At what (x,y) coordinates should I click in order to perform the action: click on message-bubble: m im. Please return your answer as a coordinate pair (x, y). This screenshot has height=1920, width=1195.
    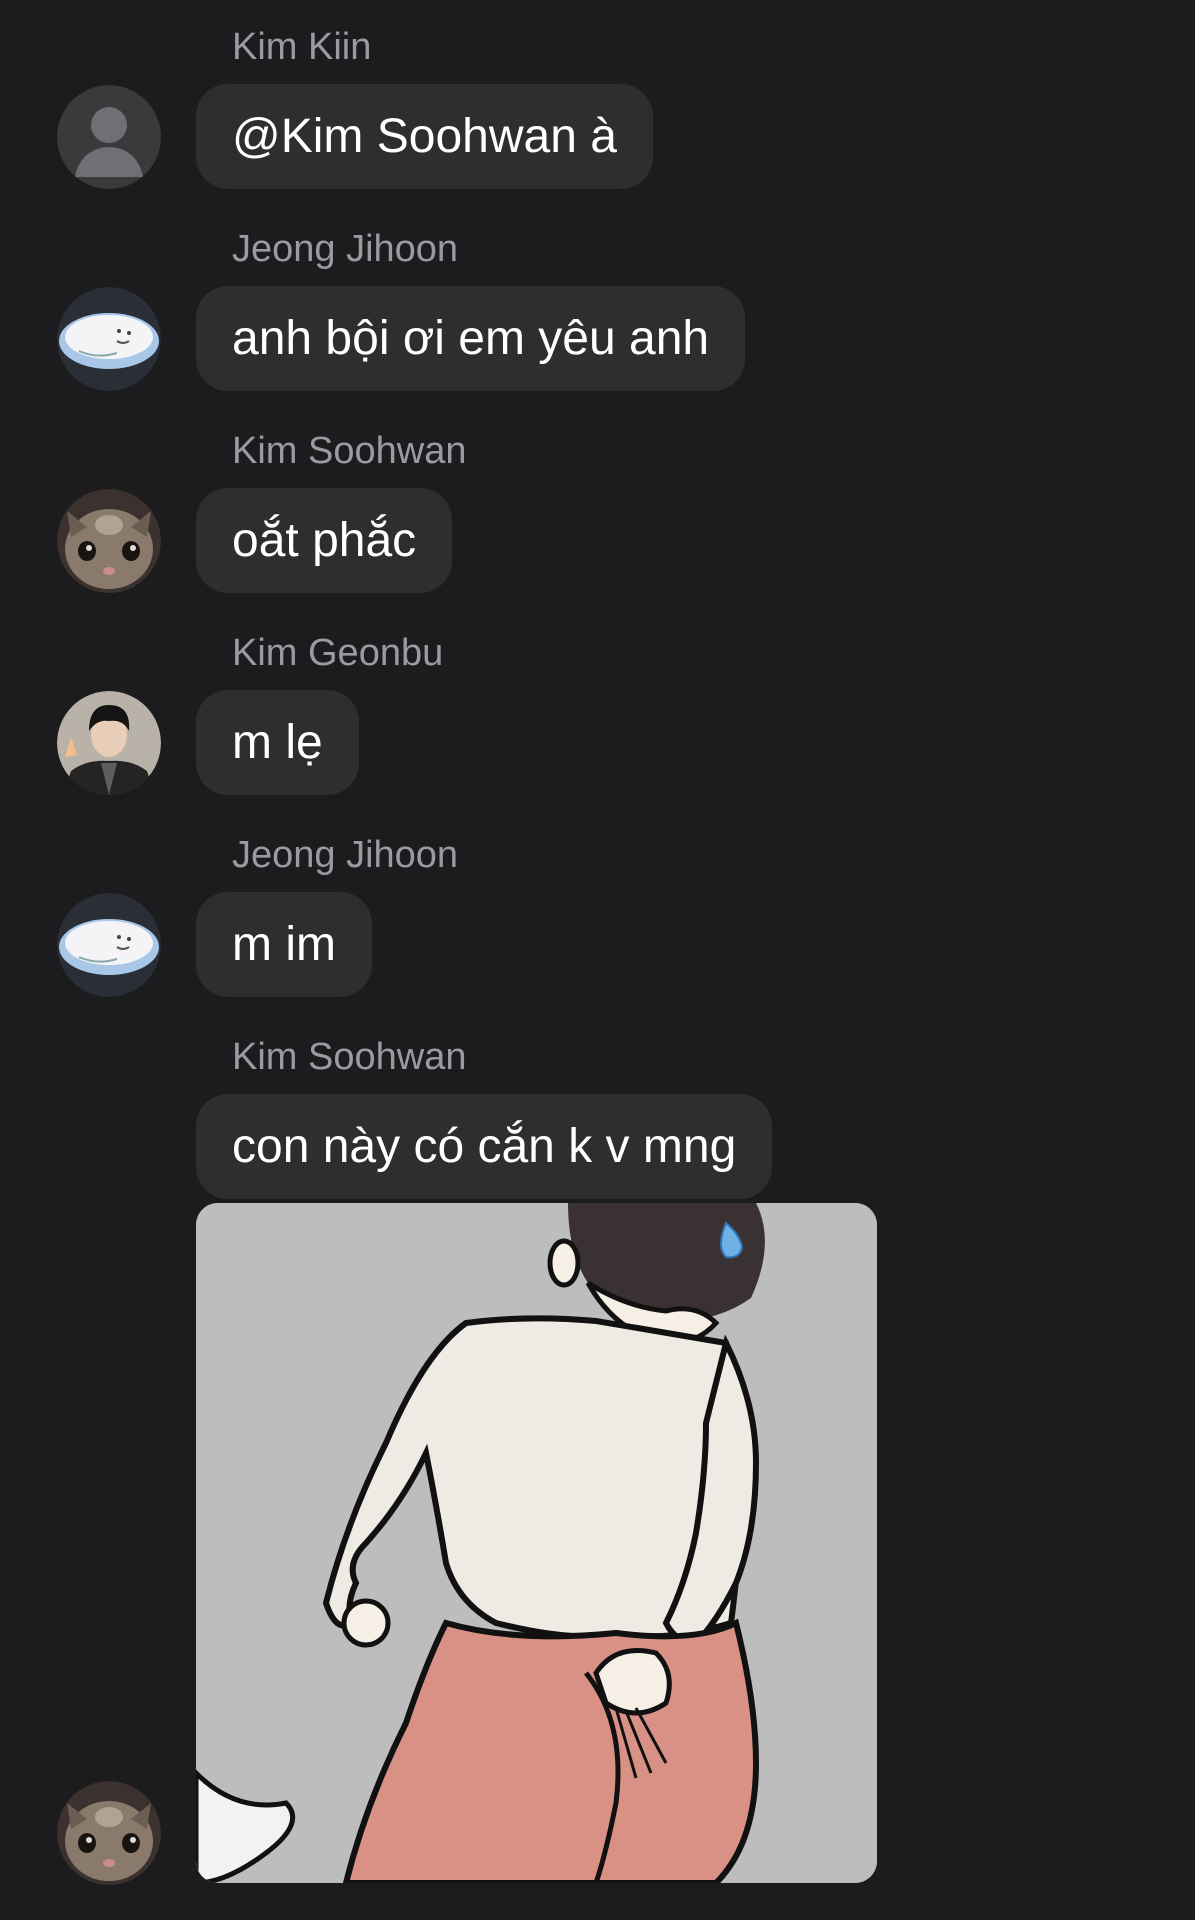
    Looking at the image, I should click on (284, 944).